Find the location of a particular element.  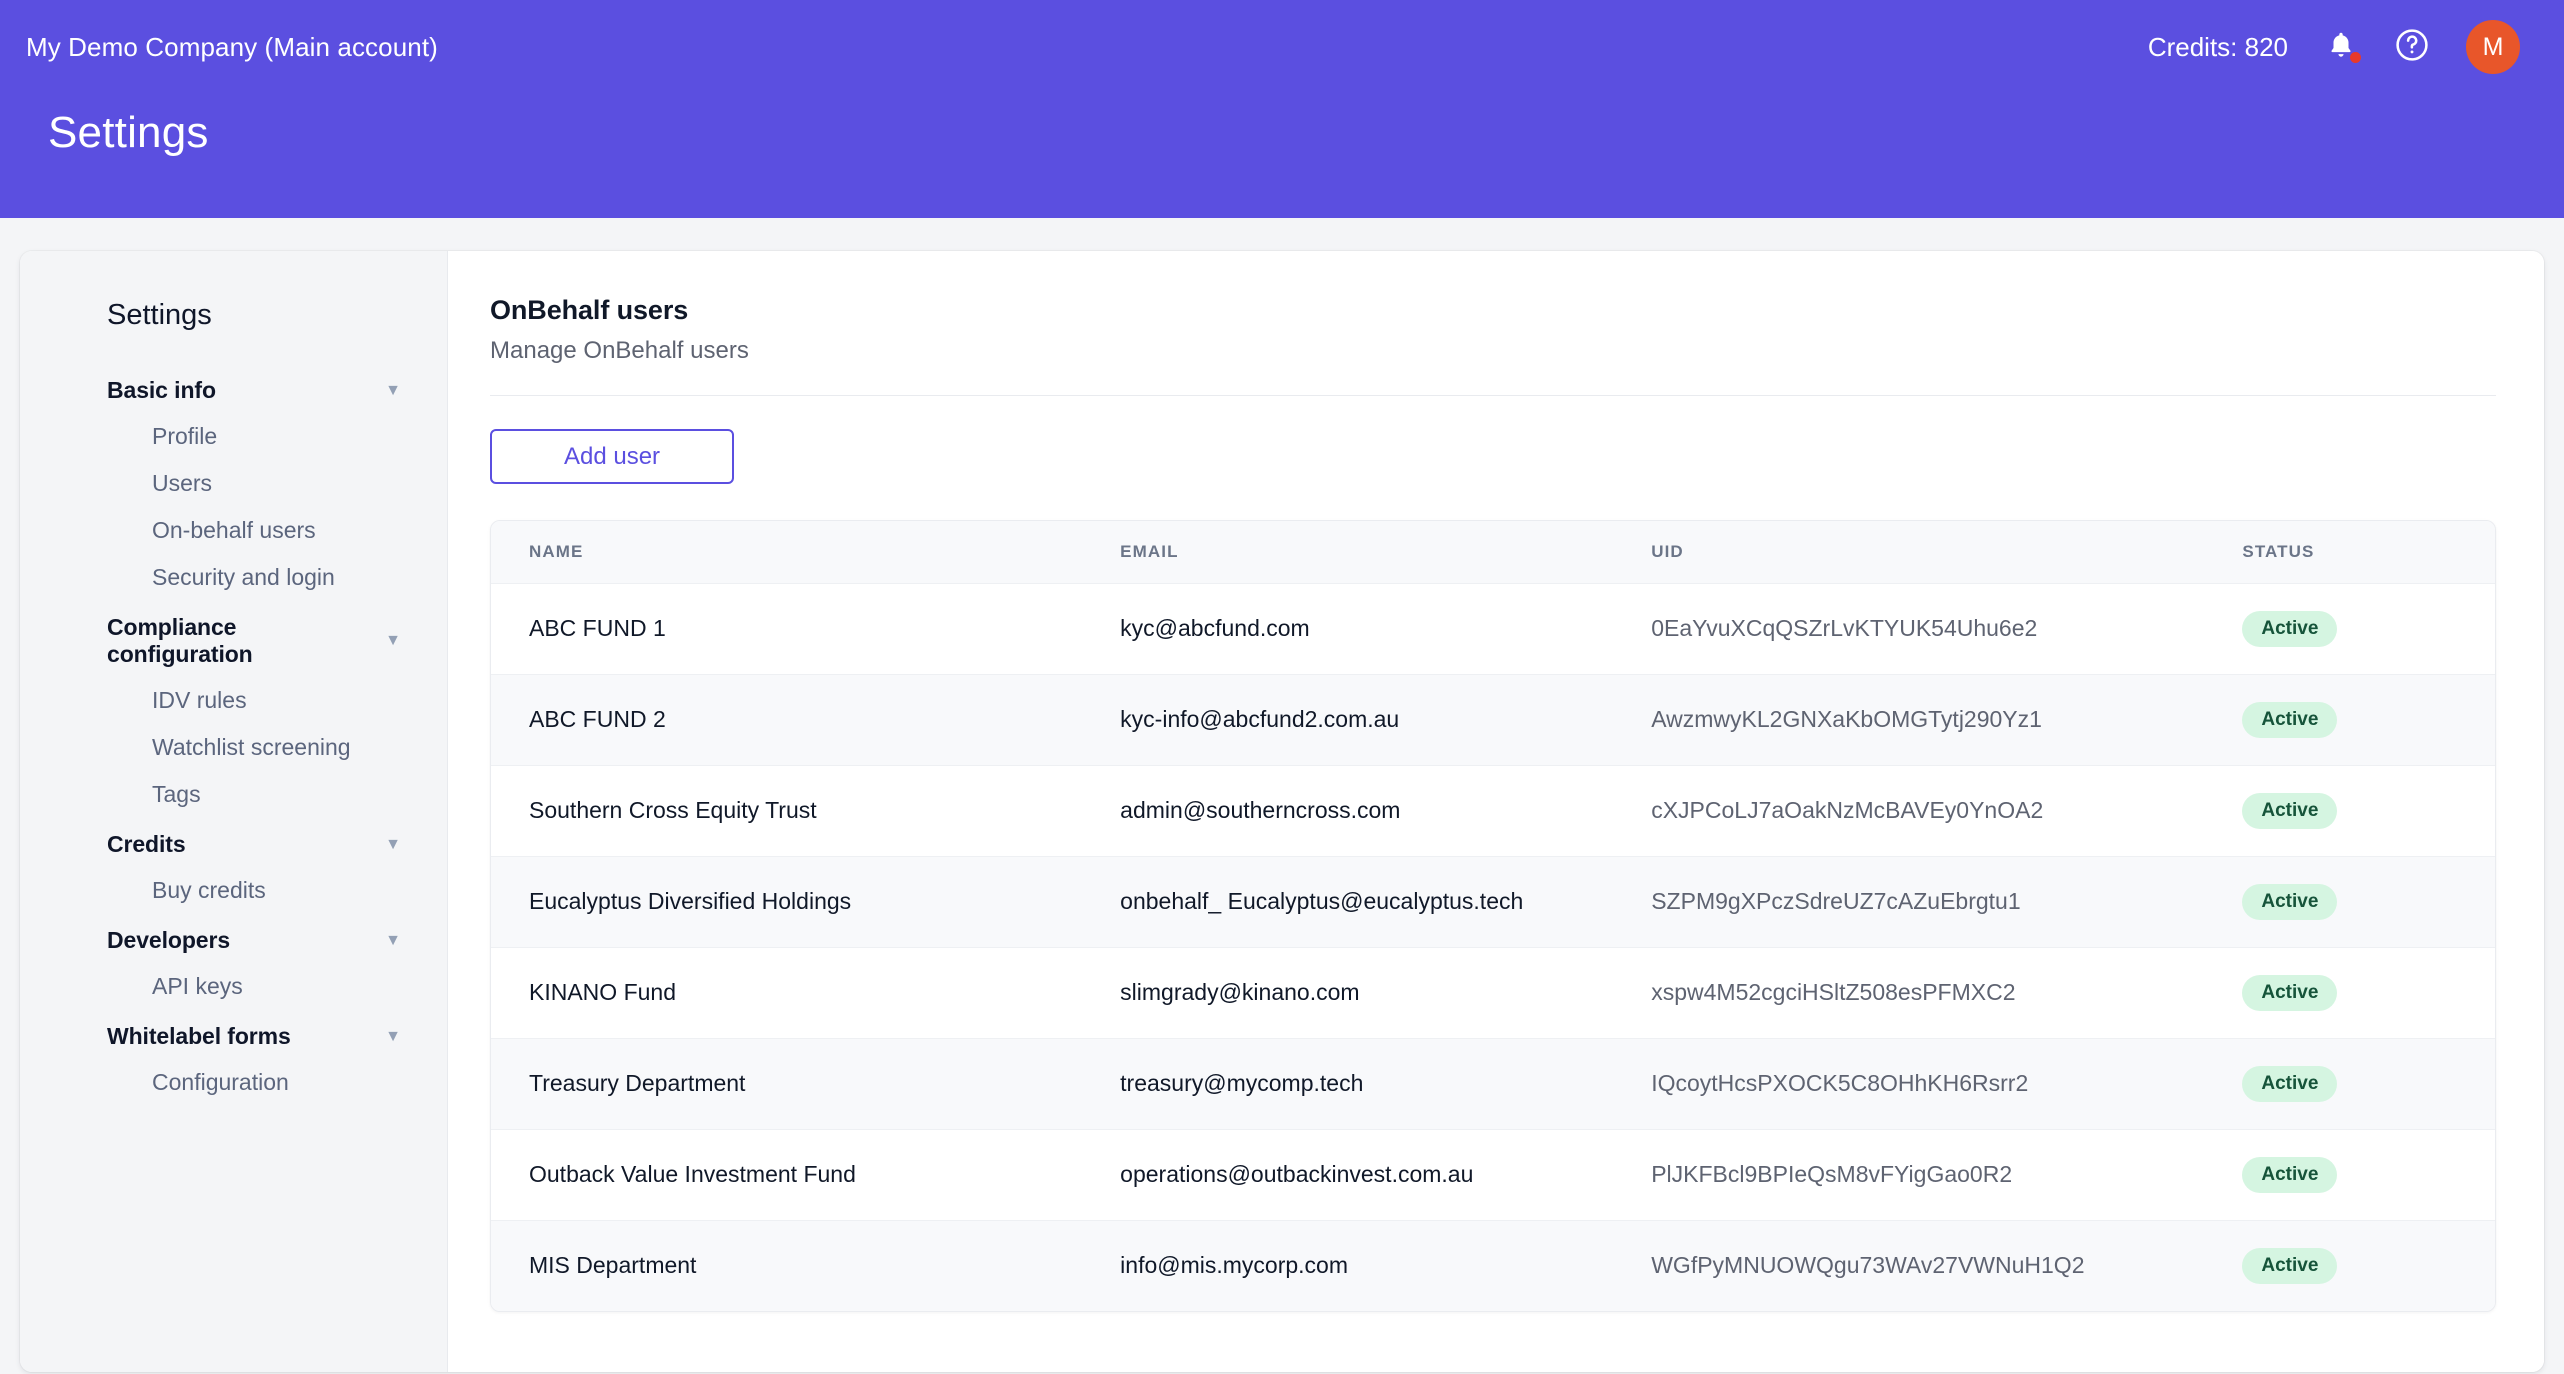

cell-uid: IQcoytHcsPXOCK5C8OHhKH6Rsrr2 is located at coordinates (1840, 1083).